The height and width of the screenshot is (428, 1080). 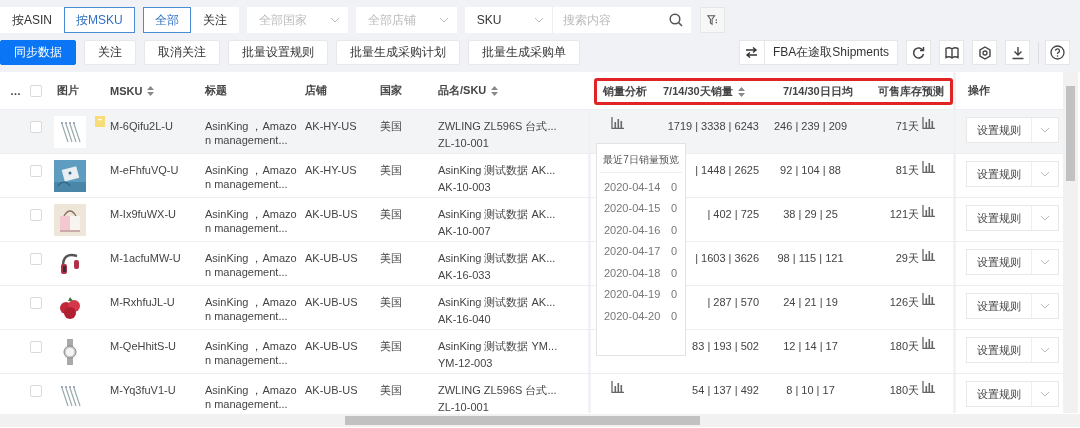 I want to click on action-button: 取消关注, so click(x=182, y=52).